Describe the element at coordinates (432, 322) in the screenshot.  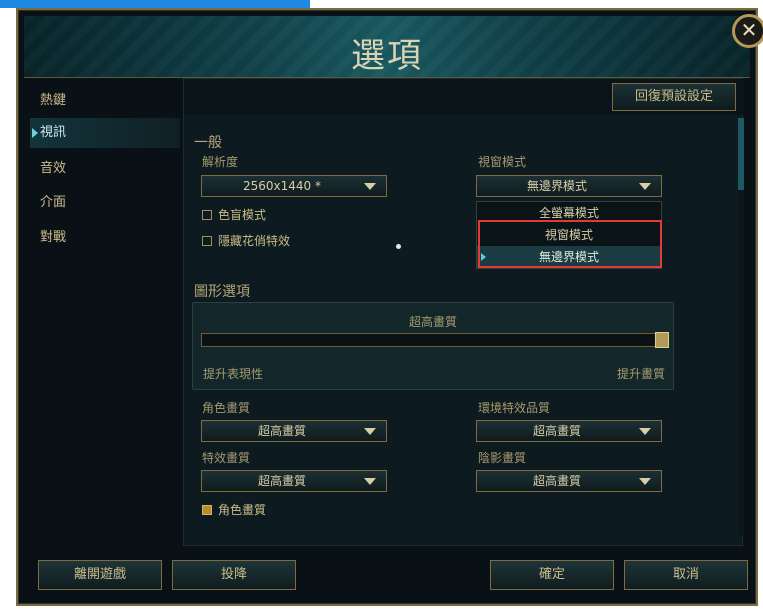
I see `graphics-level-label: 超高畫質` at that location.